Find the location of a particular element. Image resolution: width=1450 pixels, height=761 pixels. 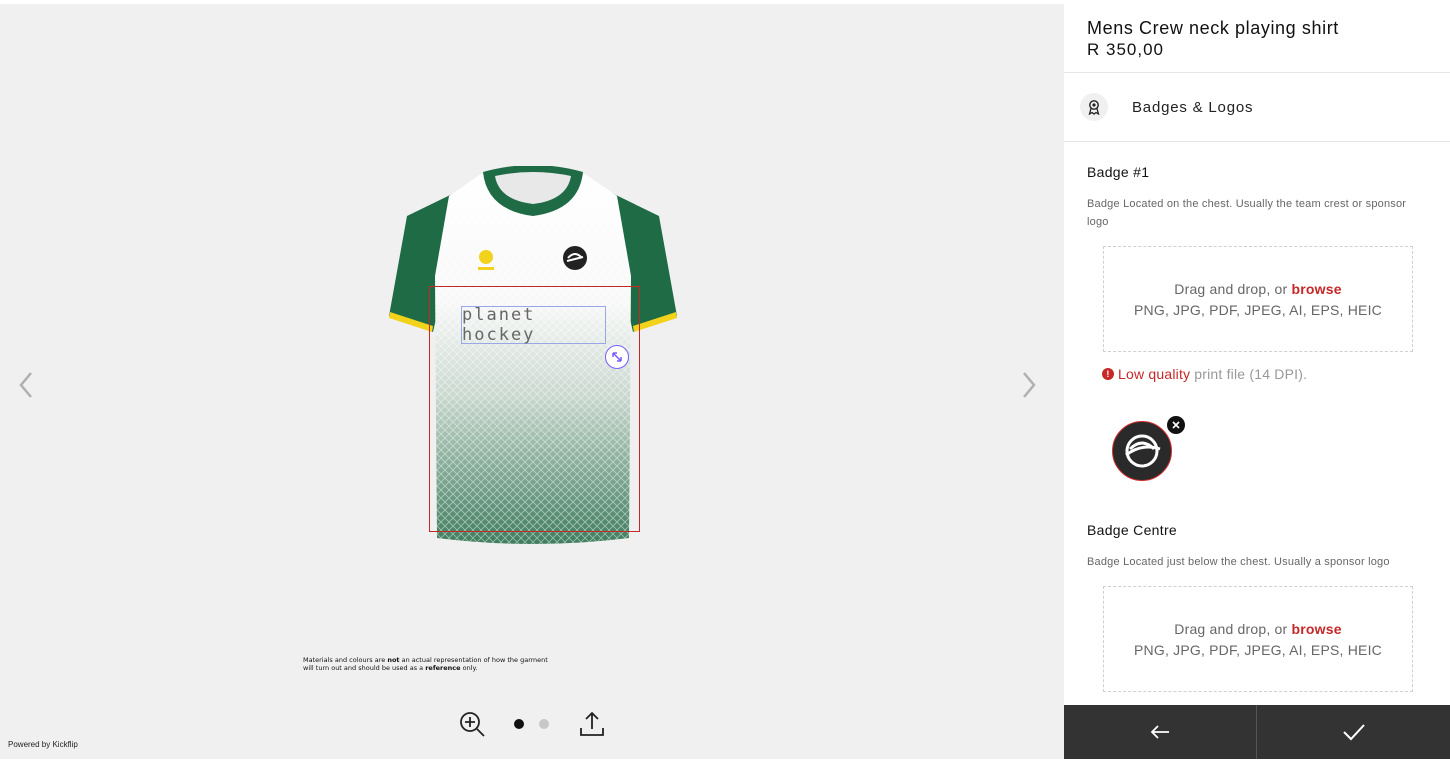

alert-icon: ! is located at coordinates (1108, 374).